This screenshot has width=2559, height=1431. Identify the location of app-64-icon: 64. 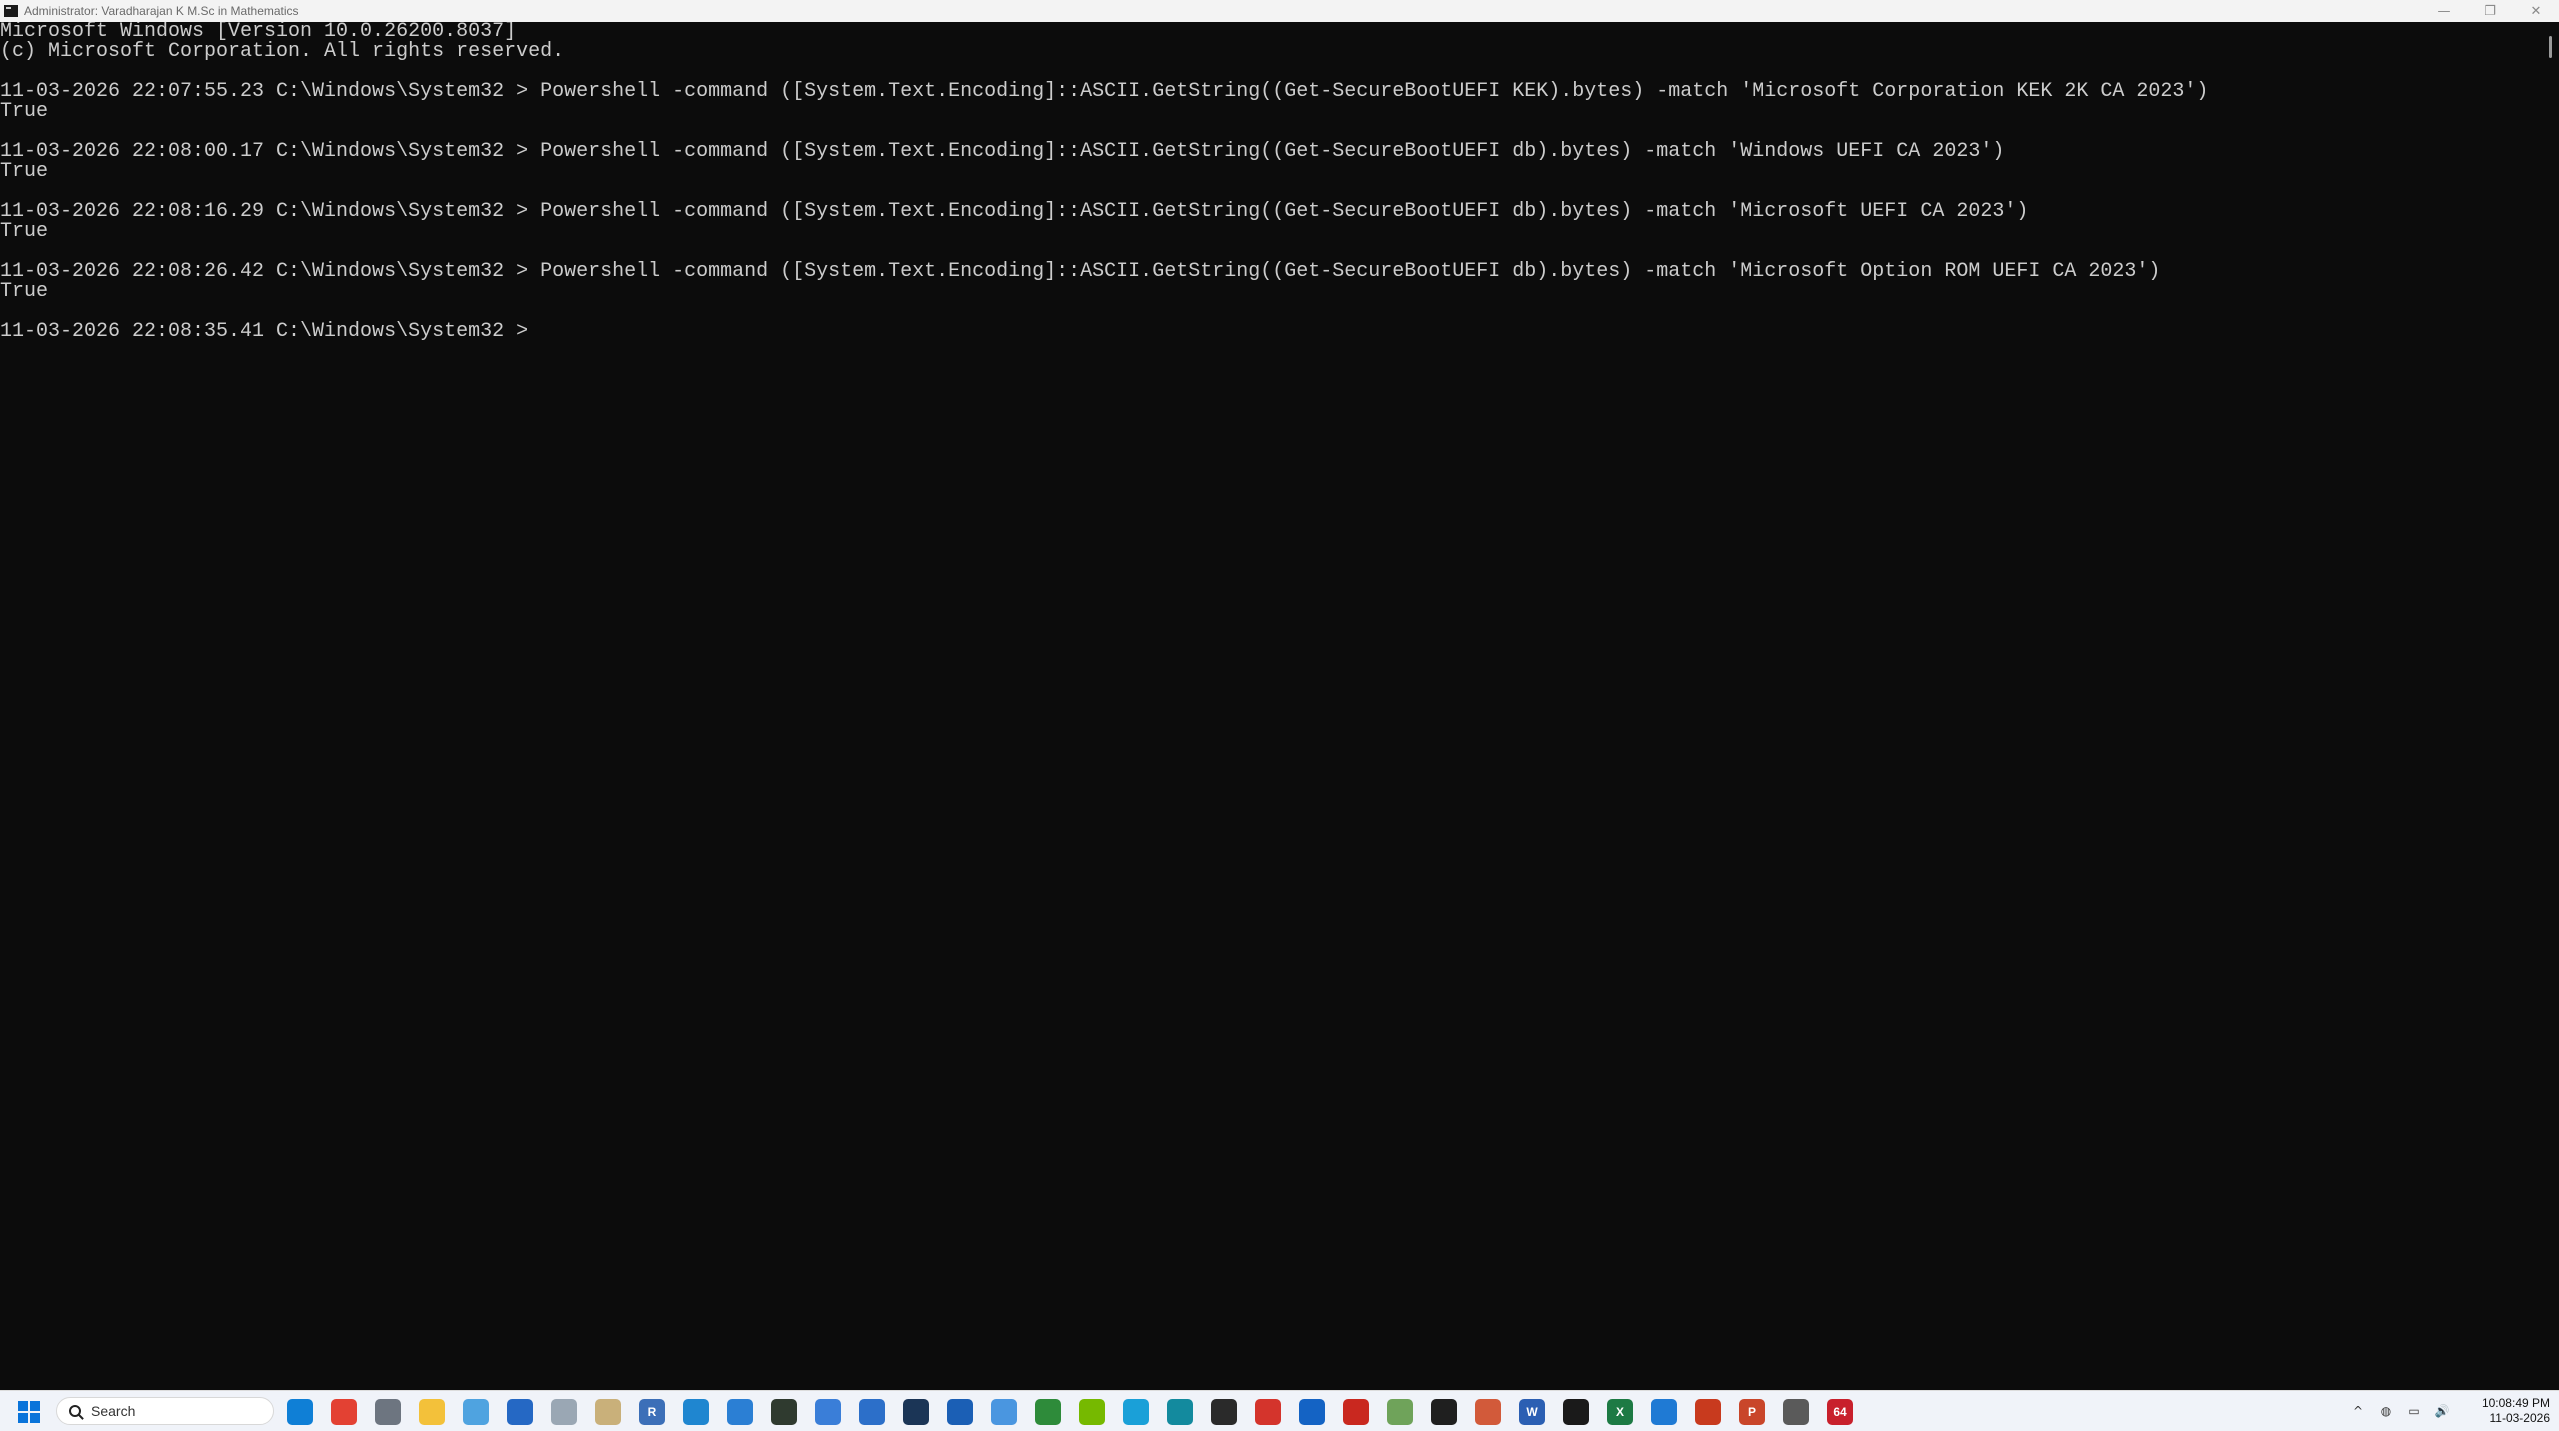
(1840, 1412).